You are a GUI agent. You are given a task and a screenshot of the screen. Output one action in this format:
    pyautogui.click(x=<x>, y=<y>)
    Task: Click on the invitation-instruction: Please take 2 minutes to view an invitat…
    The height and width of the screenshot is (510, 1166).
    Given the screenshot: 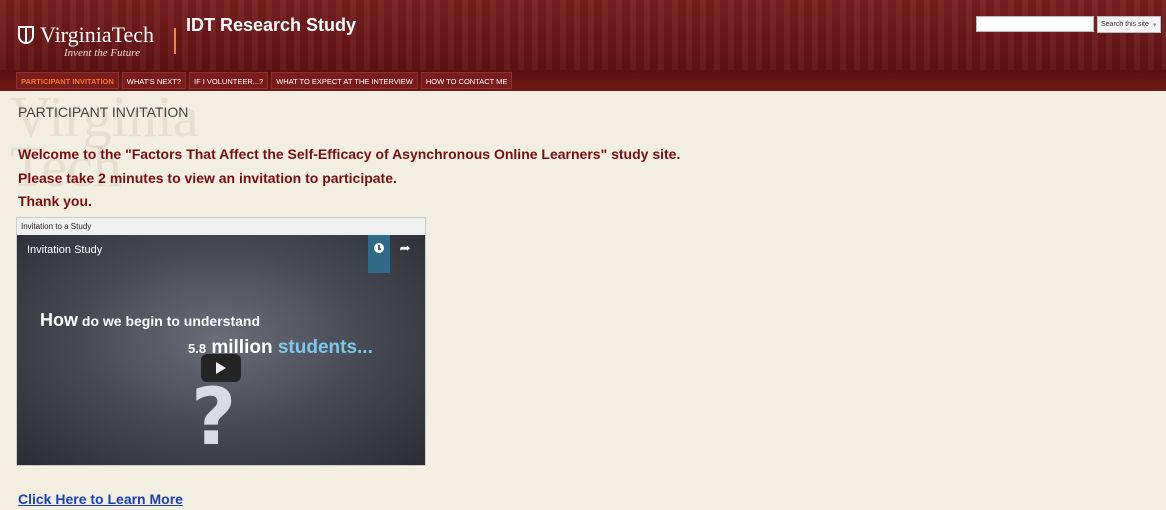 What is the action you would take?
    pyautogui.click(x=207, y=178)
    